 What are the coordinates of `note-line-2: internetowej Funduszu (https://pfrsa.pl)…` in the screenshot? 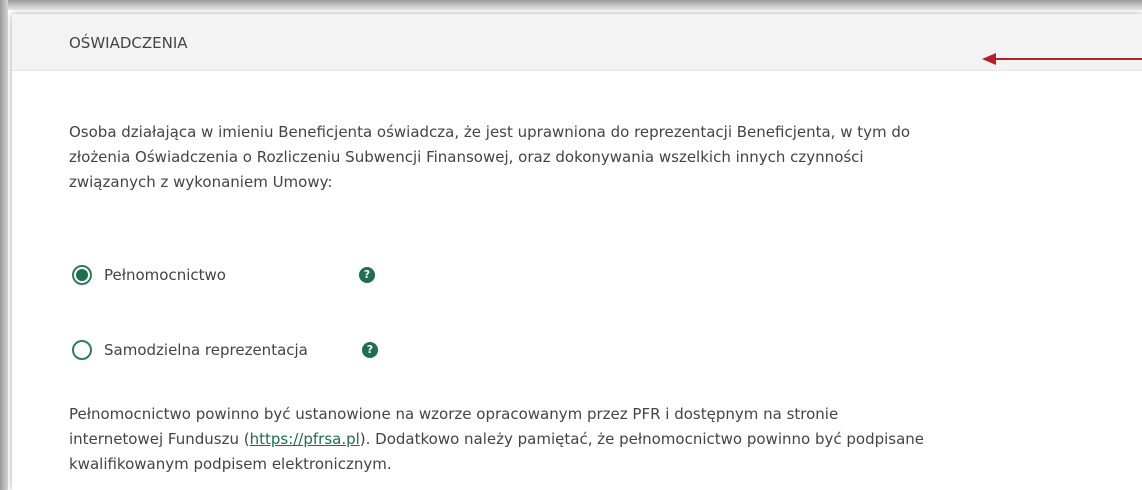 It's located at (589, 439).